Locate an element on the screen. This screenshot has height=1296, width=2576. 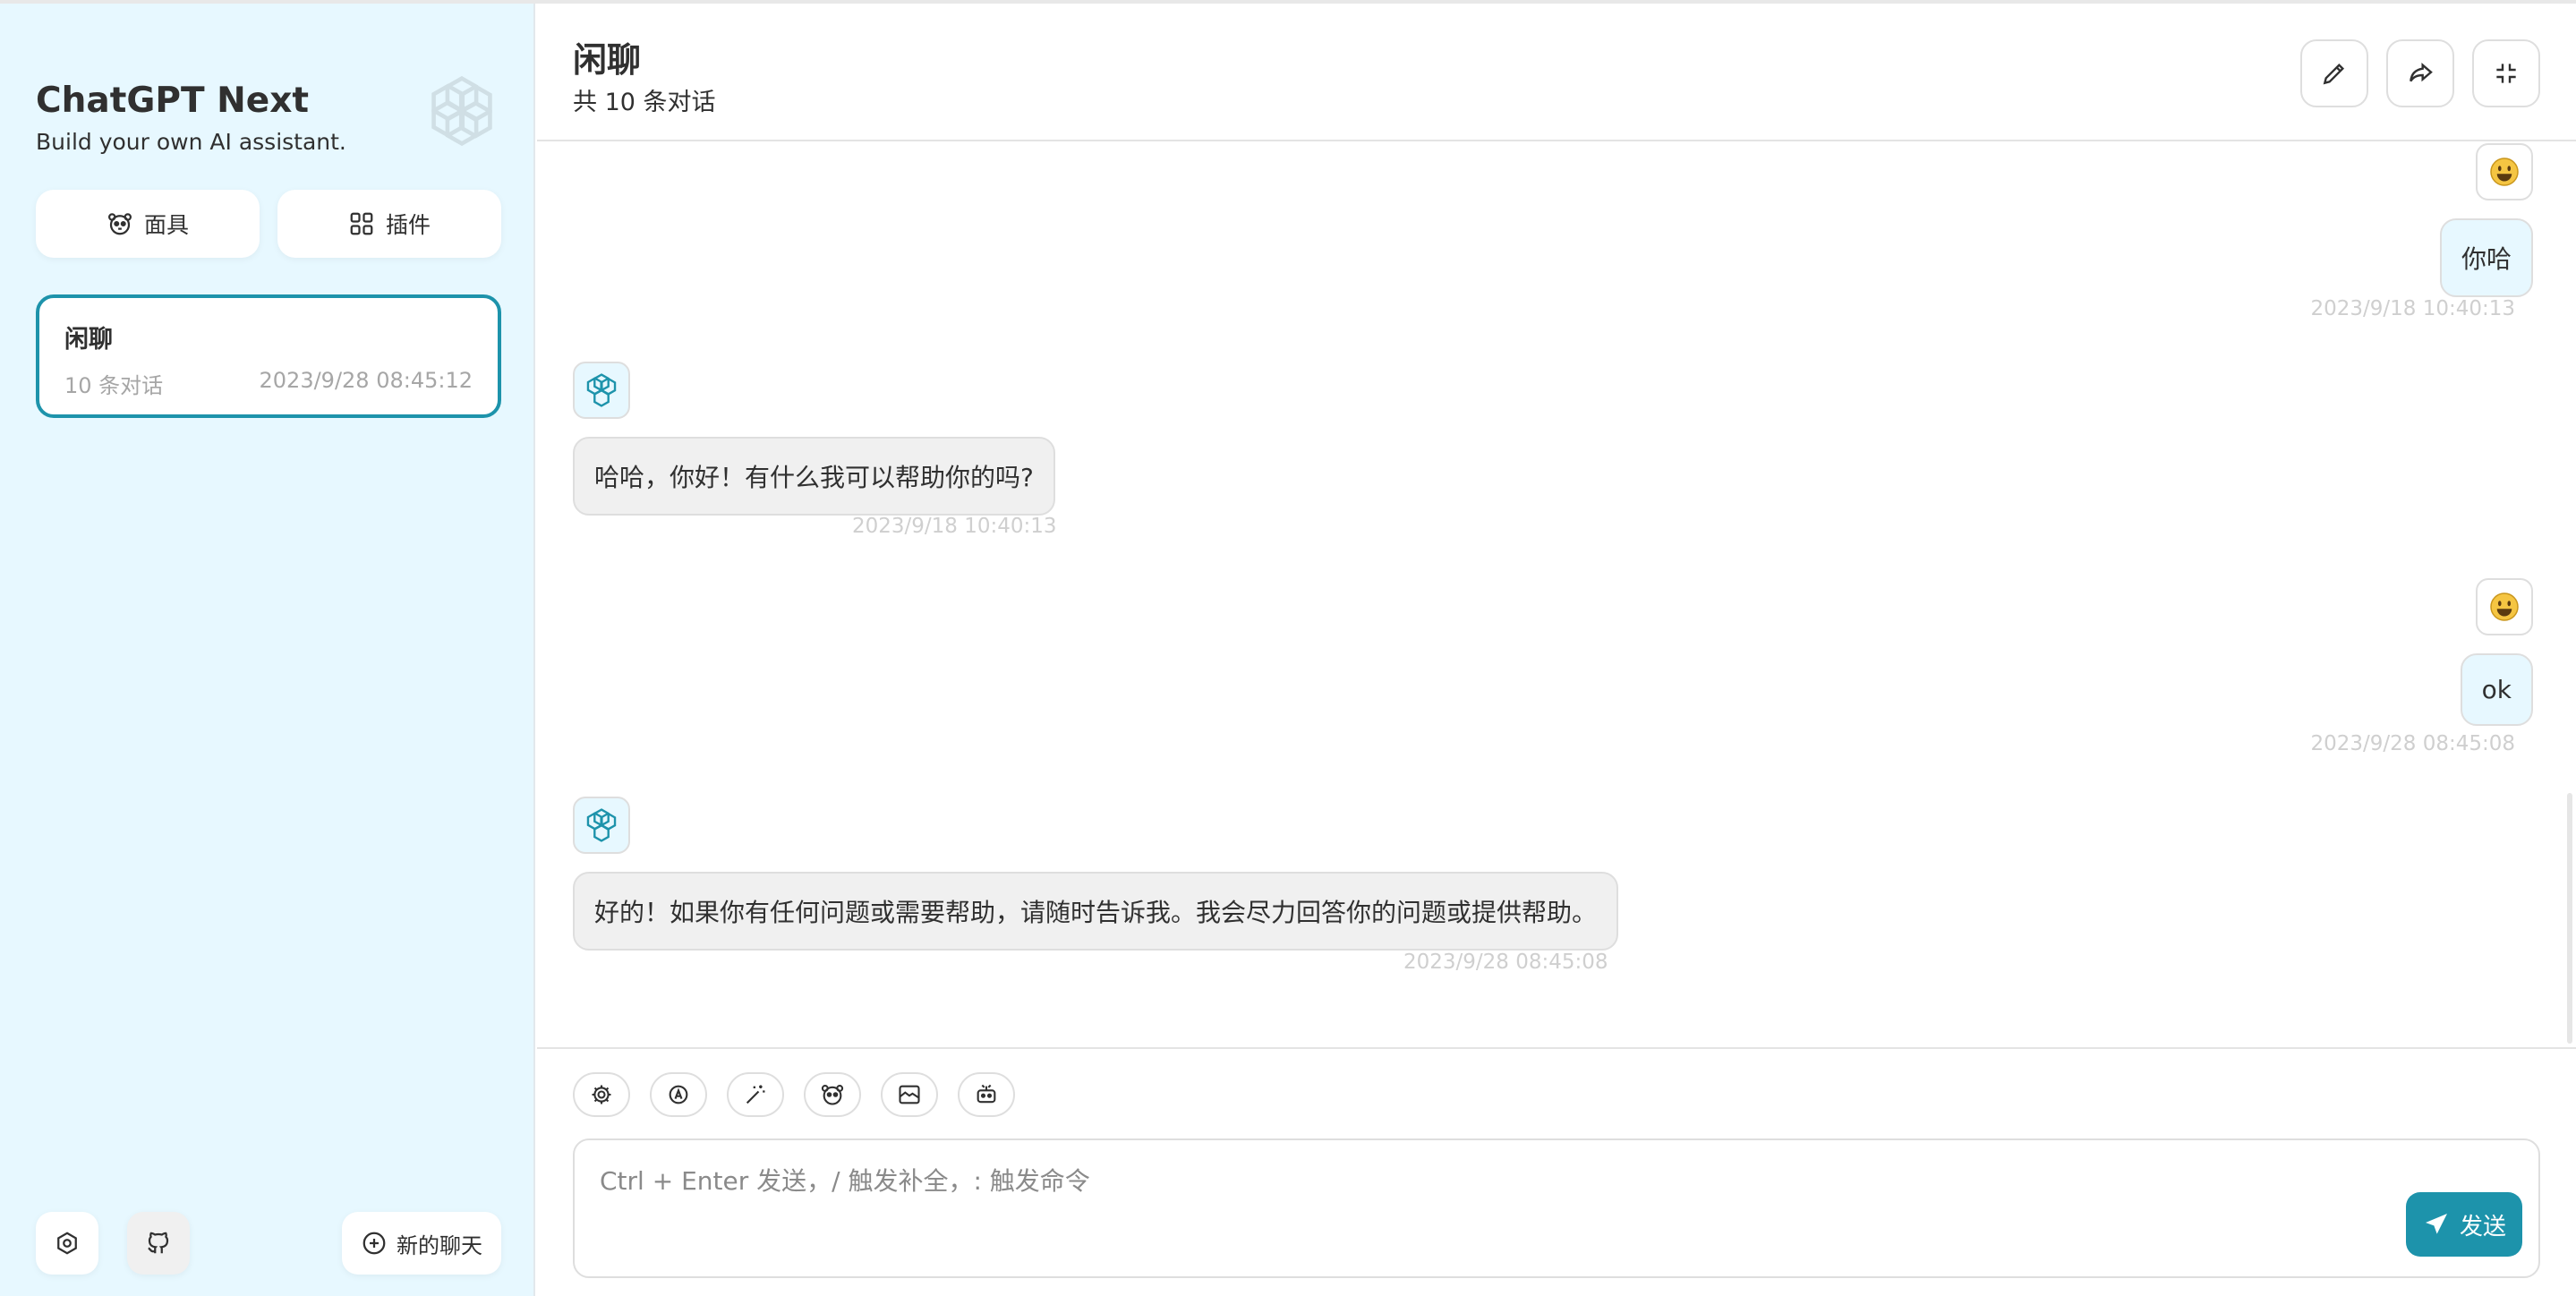
magic-prompt-icon is located at coordinates (755, 1094).